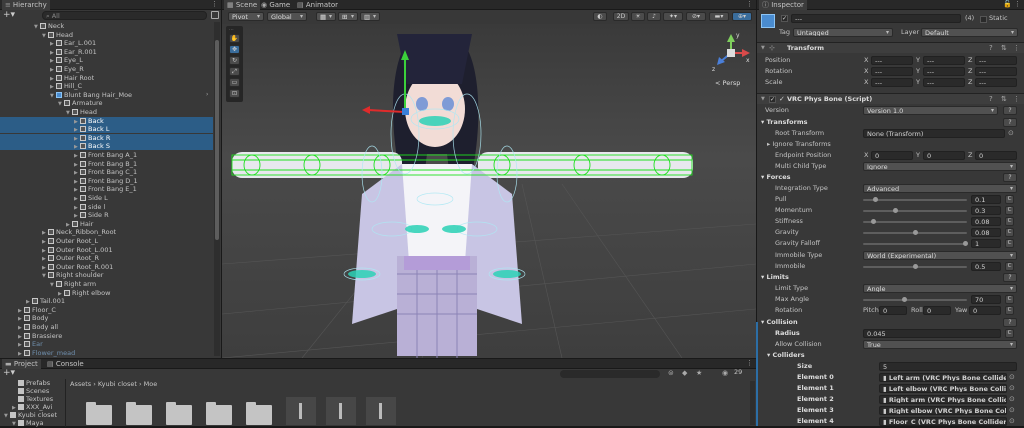  Describe the element at coordinates (106, 241) in the screenshot. I see `hierarchy-item: ▶ Outer Root_L` at that location.